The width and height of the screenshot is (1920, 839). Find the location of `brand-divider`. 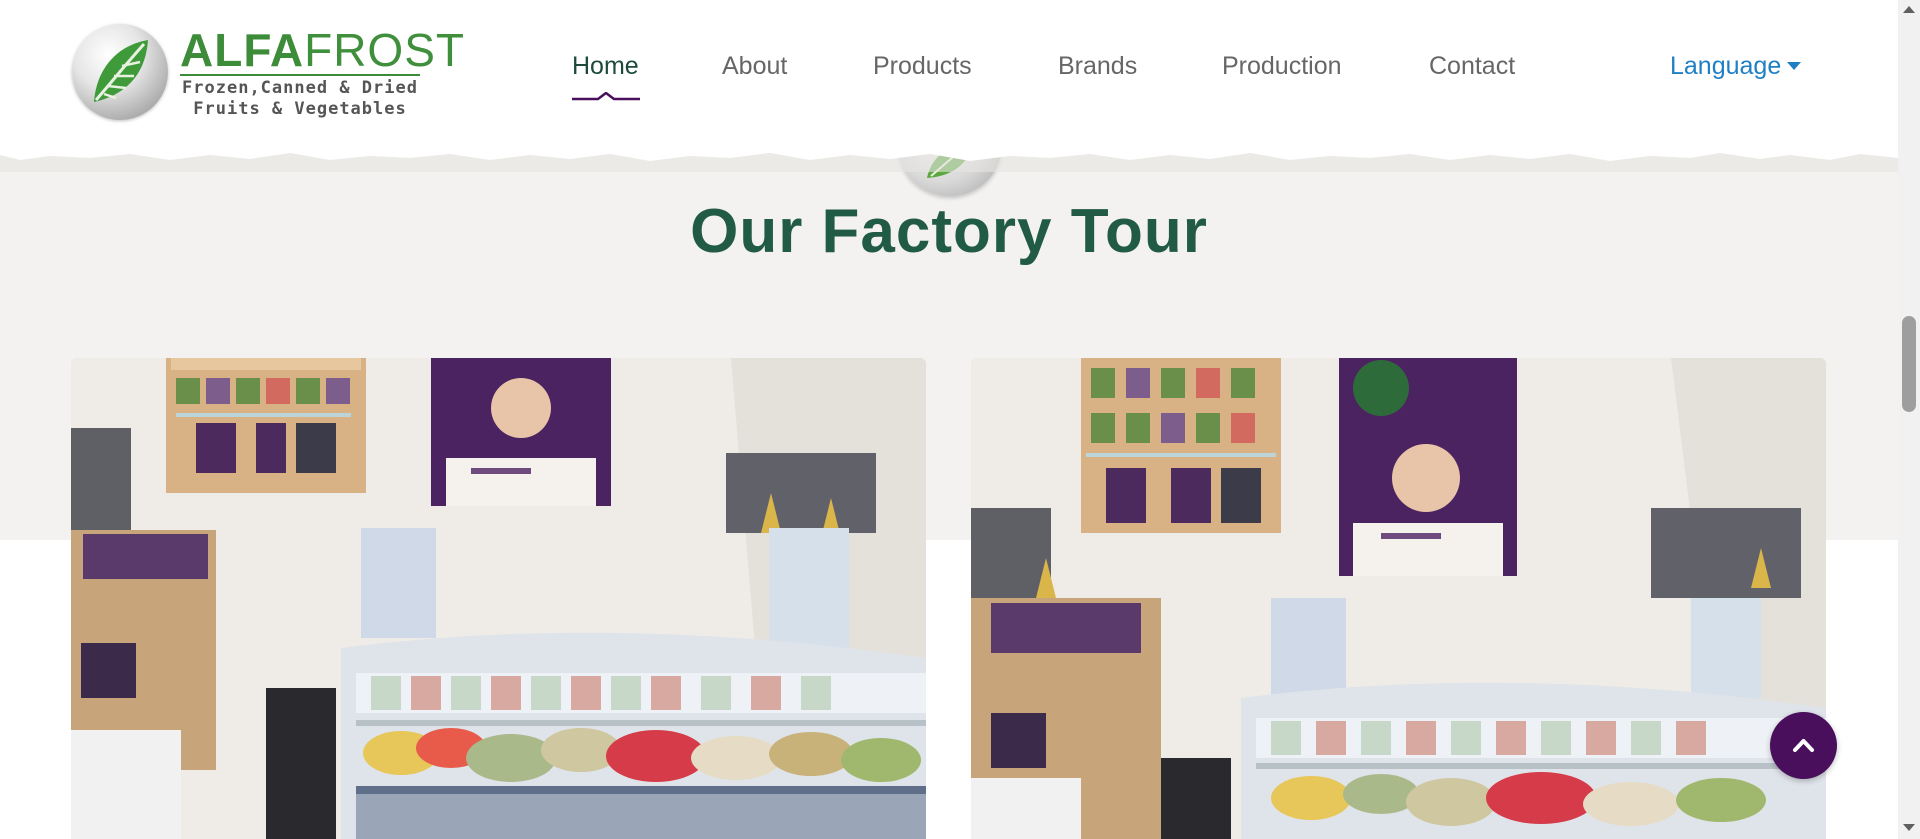

brand-divider is located at coordinates (300, 75).